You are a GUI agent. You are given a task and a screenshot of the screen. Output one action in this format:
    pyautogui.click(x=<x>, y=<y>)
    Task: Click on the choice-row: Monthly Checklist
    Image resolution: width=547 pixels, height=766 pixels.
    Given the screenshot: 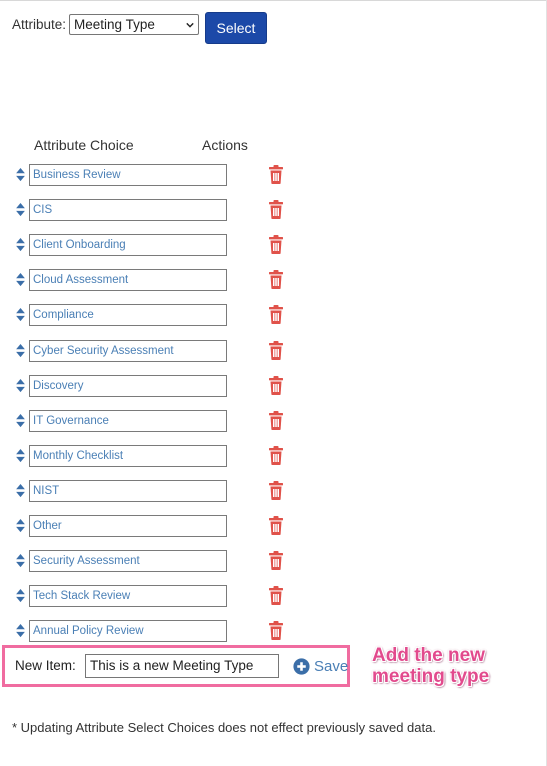 What is the action you would take?
    pyautogui.click(x=156, y=456)
    